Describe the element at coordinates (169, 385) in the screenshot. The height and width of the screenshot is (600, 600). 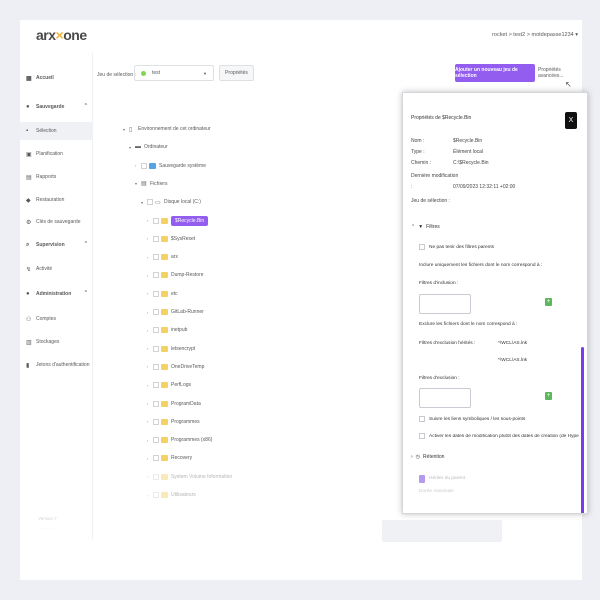
I see `tree-node: › PerfLogs` at that location.